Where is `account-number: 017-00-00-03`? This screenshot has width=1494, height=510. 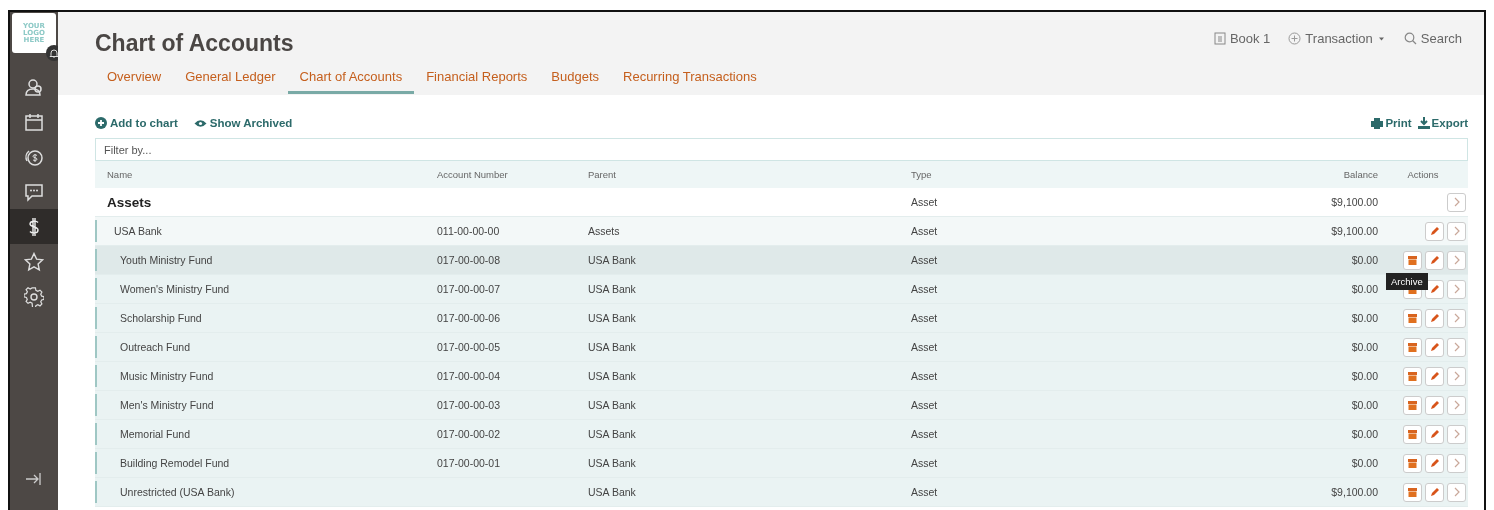
account-number: 017-00-00-03 is located at coordinates (469, 405).